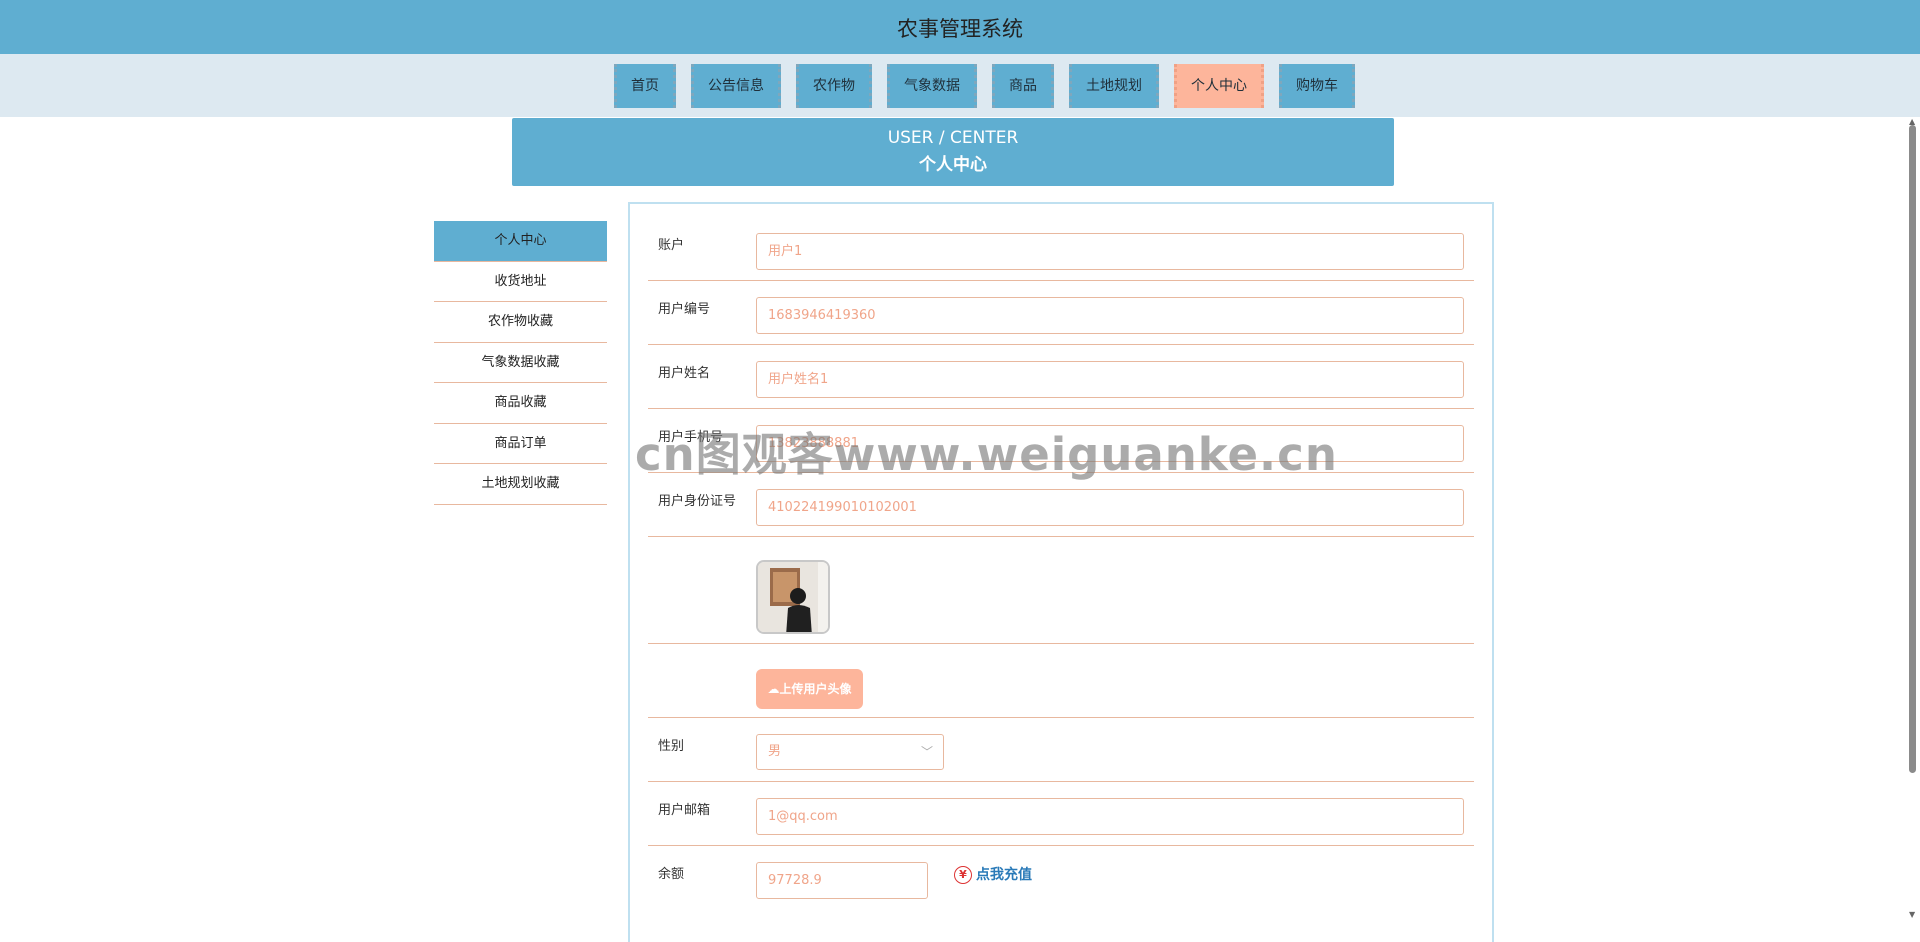  Describe the element at coordinates (815, 689) in the screenshot. I see `upload-avatar-label: 上传用户头像` at that location.